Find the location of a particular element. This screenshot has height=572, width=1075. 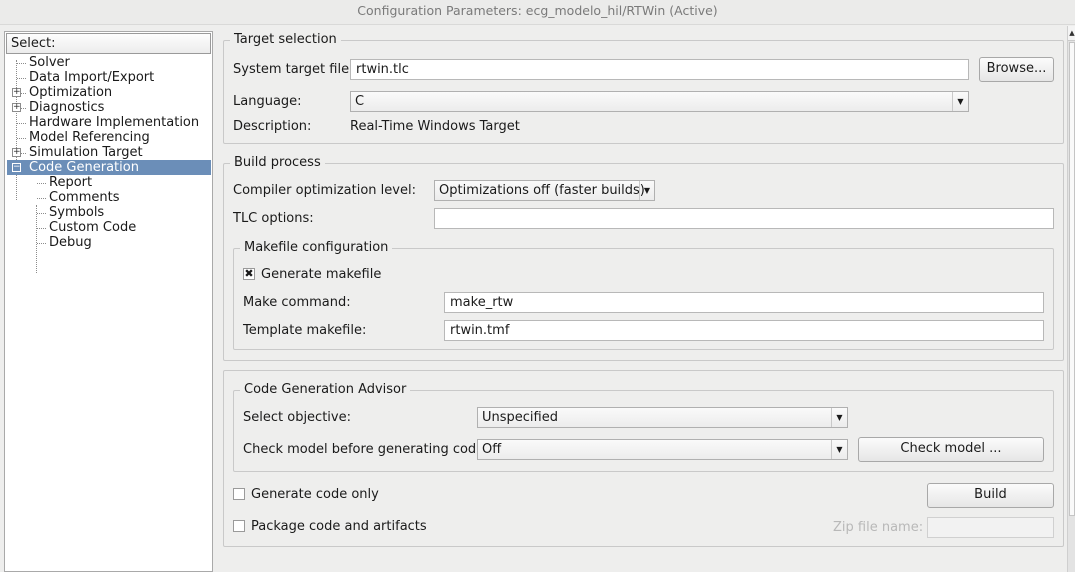

collapse-minus-icon: − is located at coordinates (16, 167).